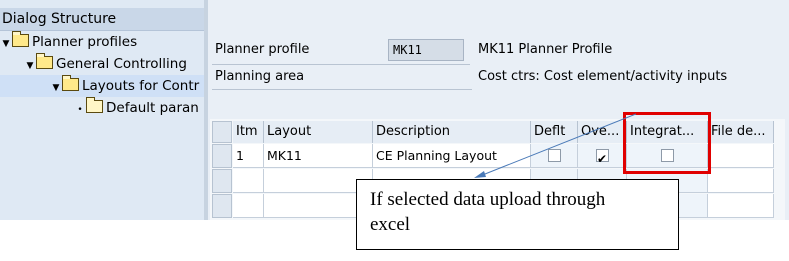  Describe the element at coordinates (390, 224) in the screenshot. I see `callout-line-2: excel` at that location.